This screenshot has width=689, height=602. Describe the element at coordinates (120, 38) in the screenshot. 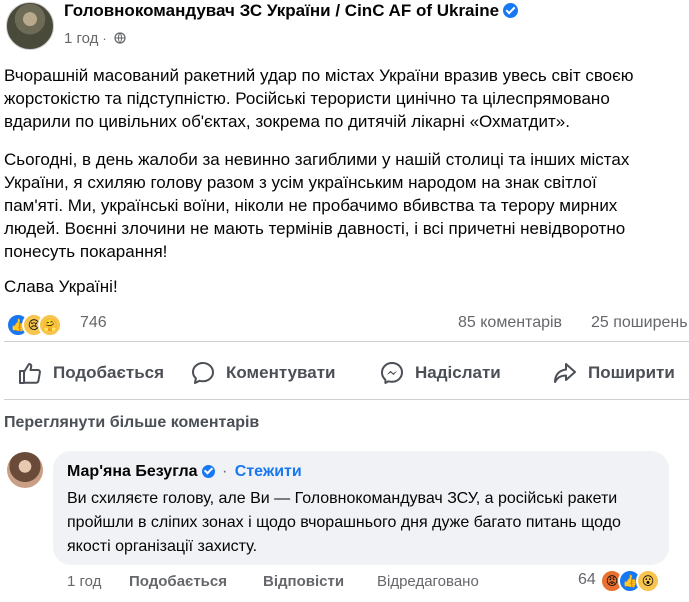

I see `globe-icon` at that location.